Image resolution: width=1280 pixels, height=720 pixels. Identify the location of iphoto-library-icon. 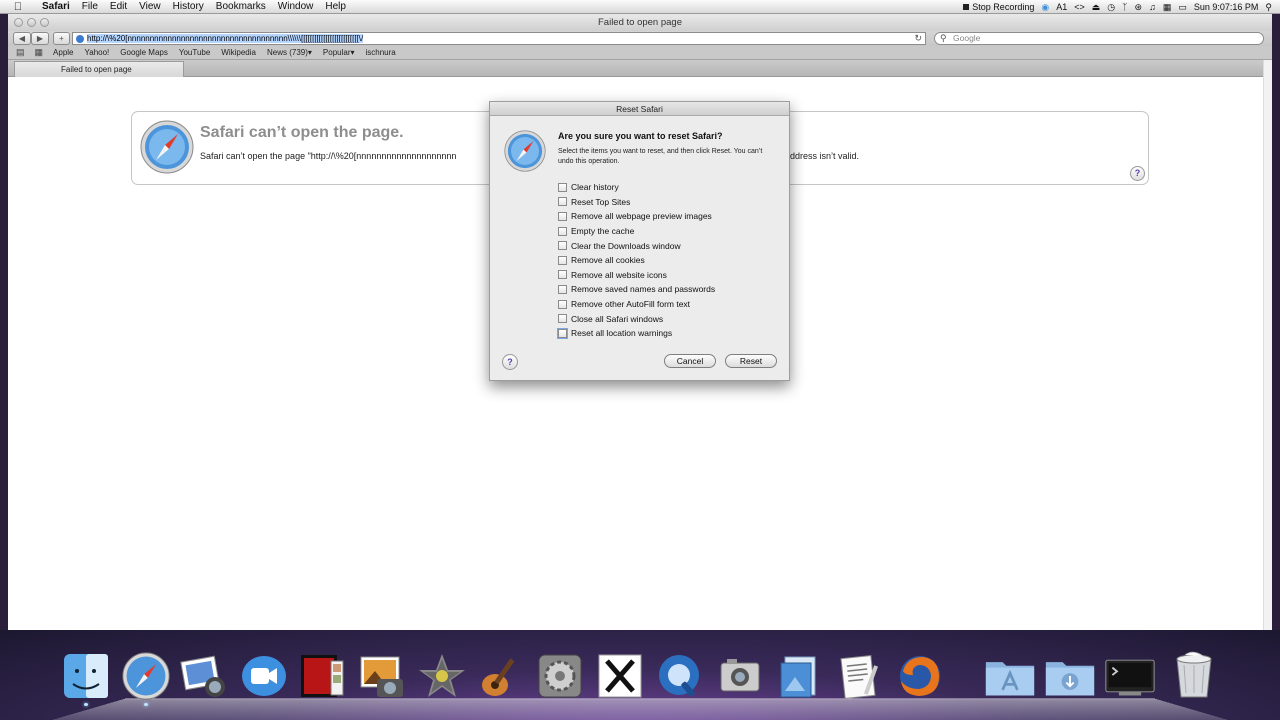
(382, 676).